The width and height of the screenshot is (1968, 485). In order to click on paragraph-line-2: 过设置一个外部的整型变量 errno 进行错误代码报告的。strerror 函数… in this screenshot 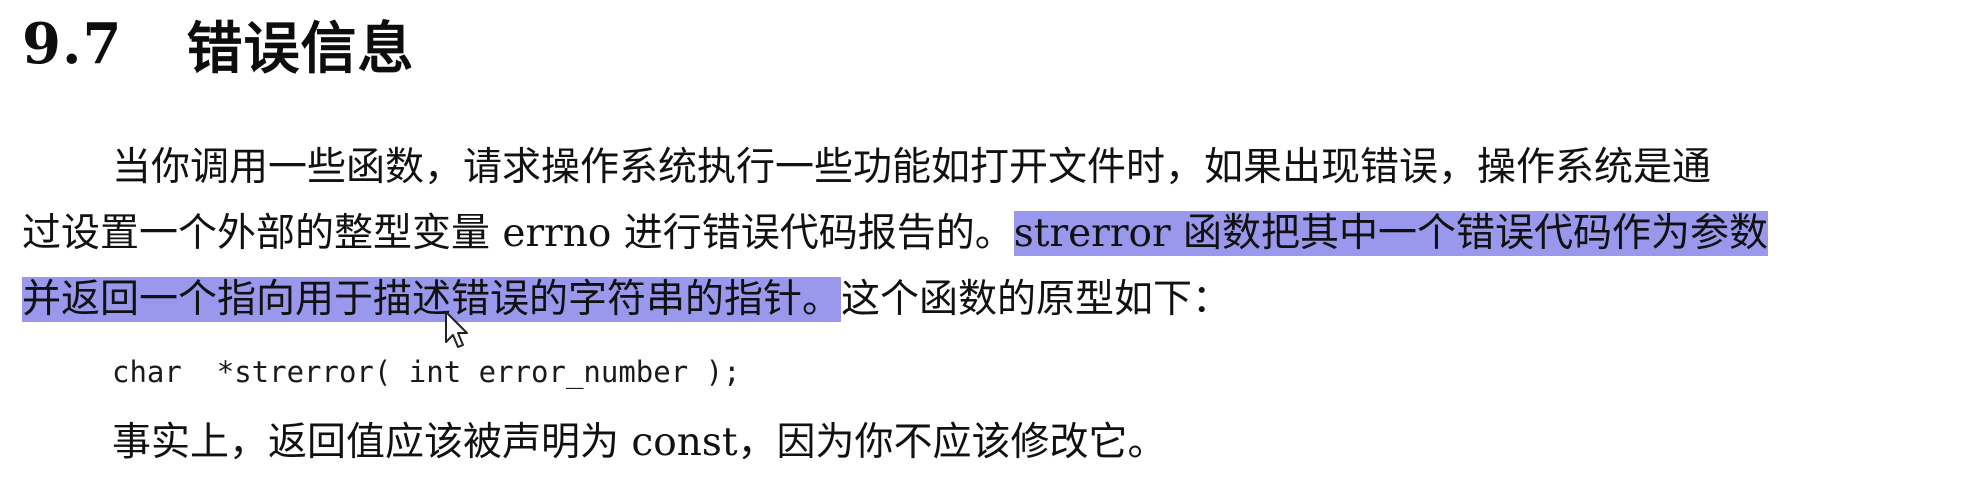, I will do `click(992, 234)`.